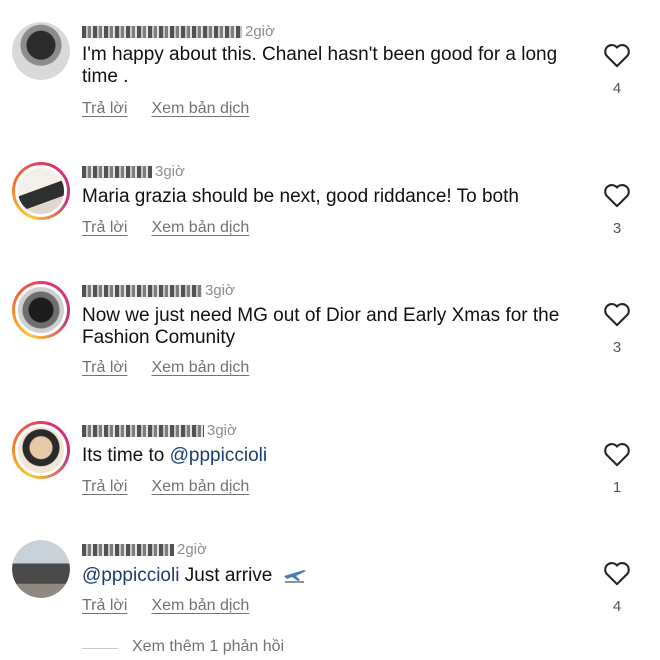  Describe the element at coordinates (208, 647) in the screenshot. I see `view-more-label: Xem thêm 1 phản hồi` at that location.